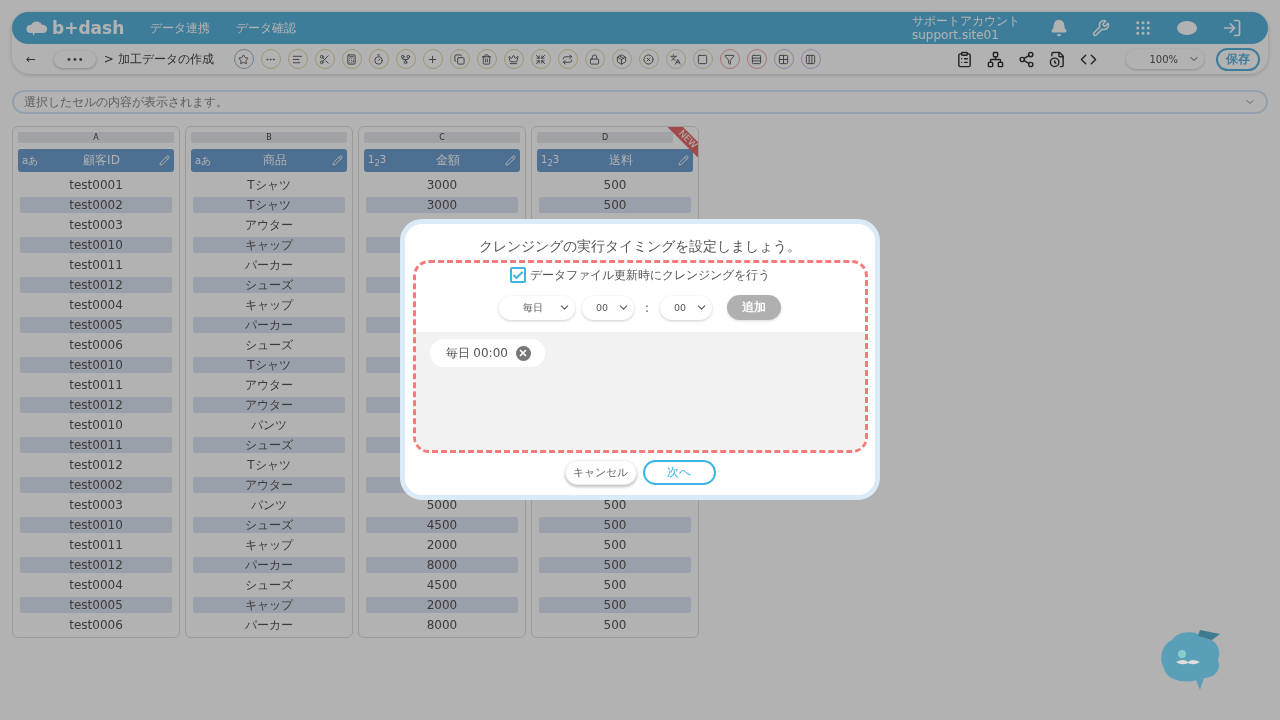 This screenshot has height=720, width=1280. What do you see at coordinates (442, 185) in the screenshot?
I see `table-cell-text: 3000` at bounding box center [442, 185].